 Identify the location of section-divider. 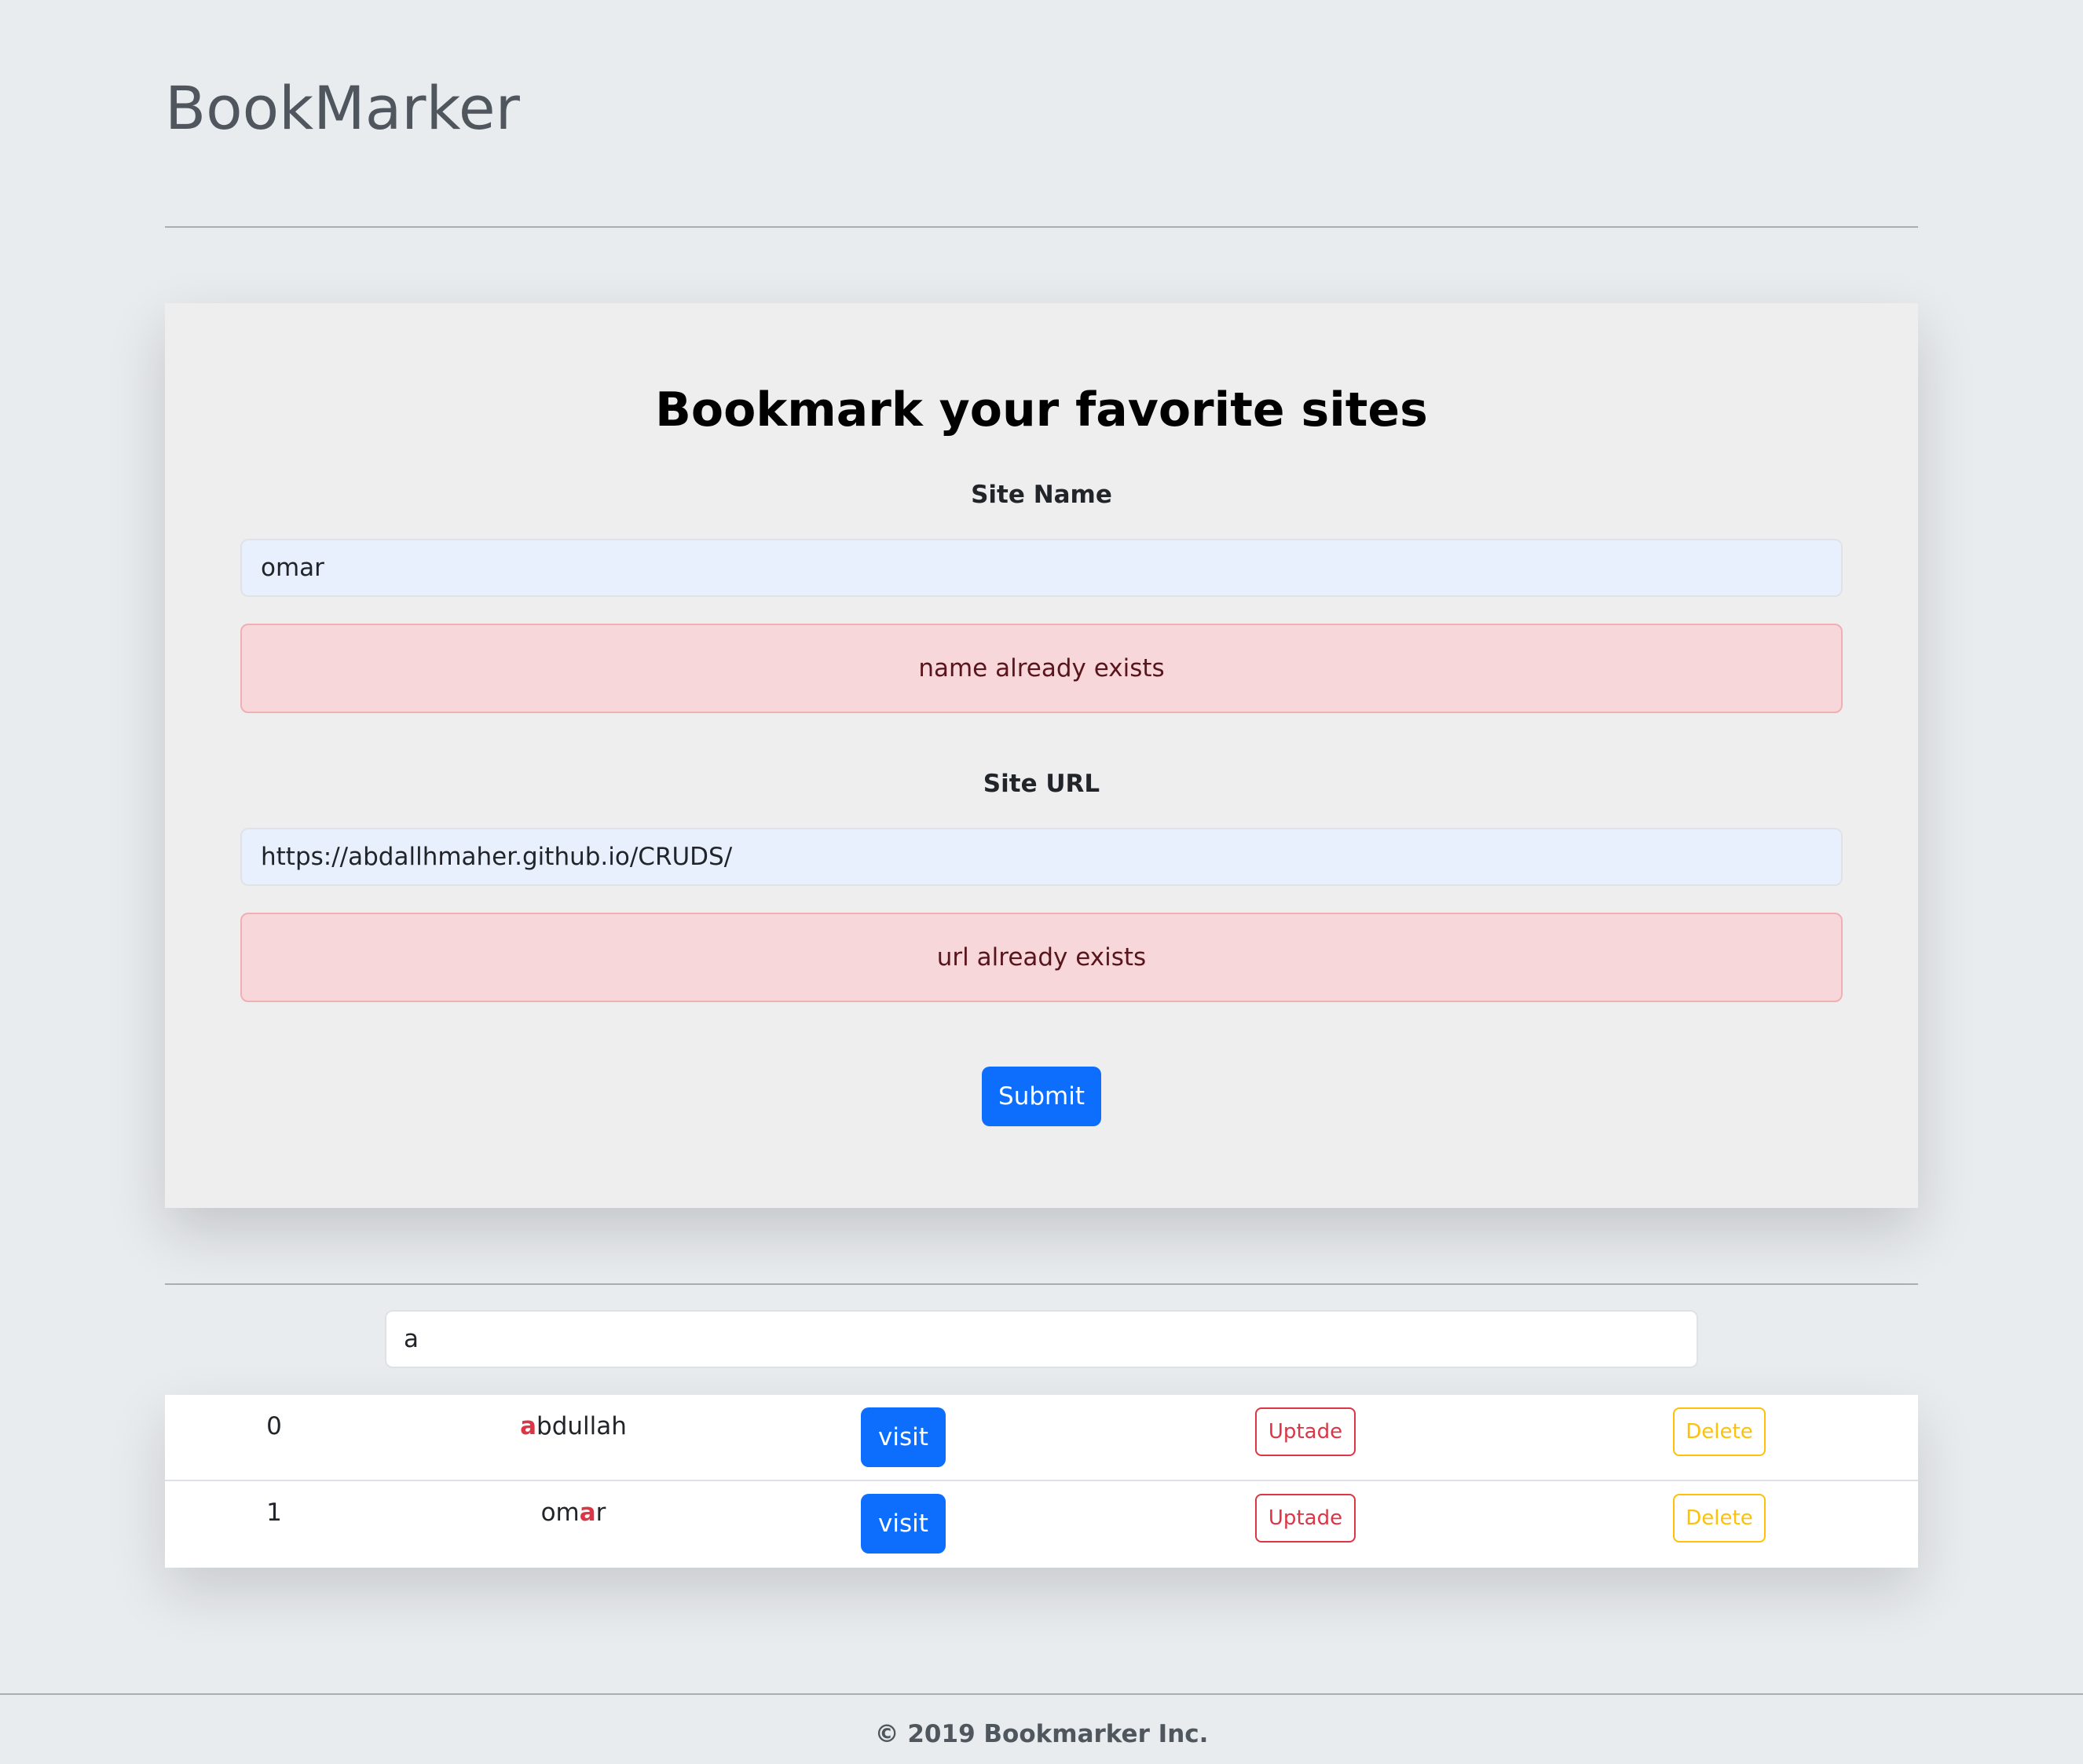
(1041, 1284).